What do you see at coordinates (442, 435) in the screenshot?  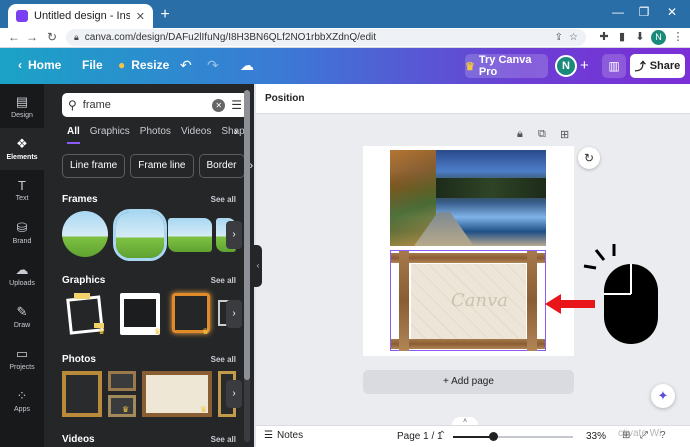 I see `page-view-icon: ⌃` at bounding box center [442, 435].